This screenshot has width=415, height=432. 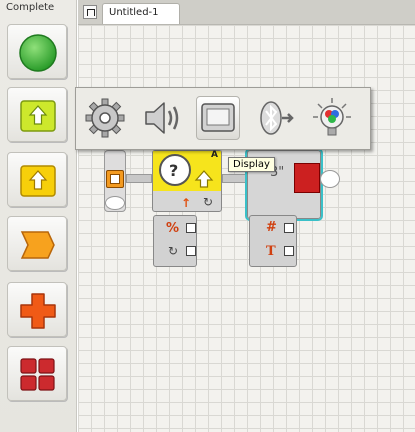 What do you see at coordinates (115, 179) in the screenshot?
I see `start-block-icon` at bounding box center [115, 179].